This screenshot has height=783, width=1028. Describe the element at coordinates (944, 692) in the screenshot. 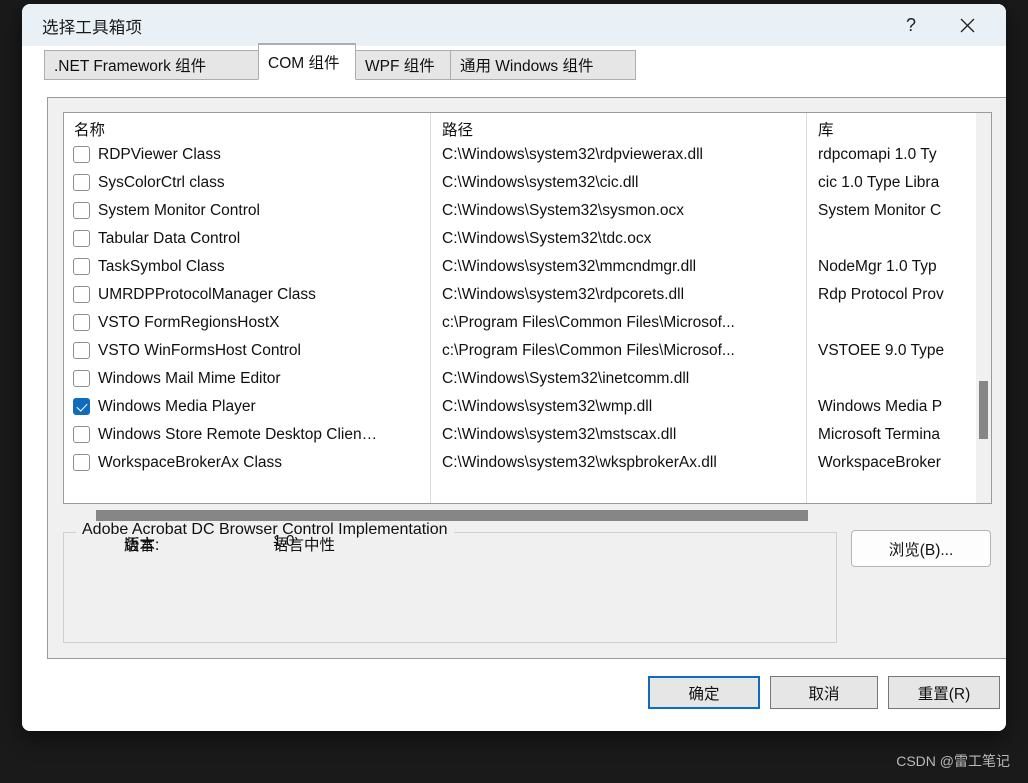

I see `reset-button: 重置(R)` at that location.